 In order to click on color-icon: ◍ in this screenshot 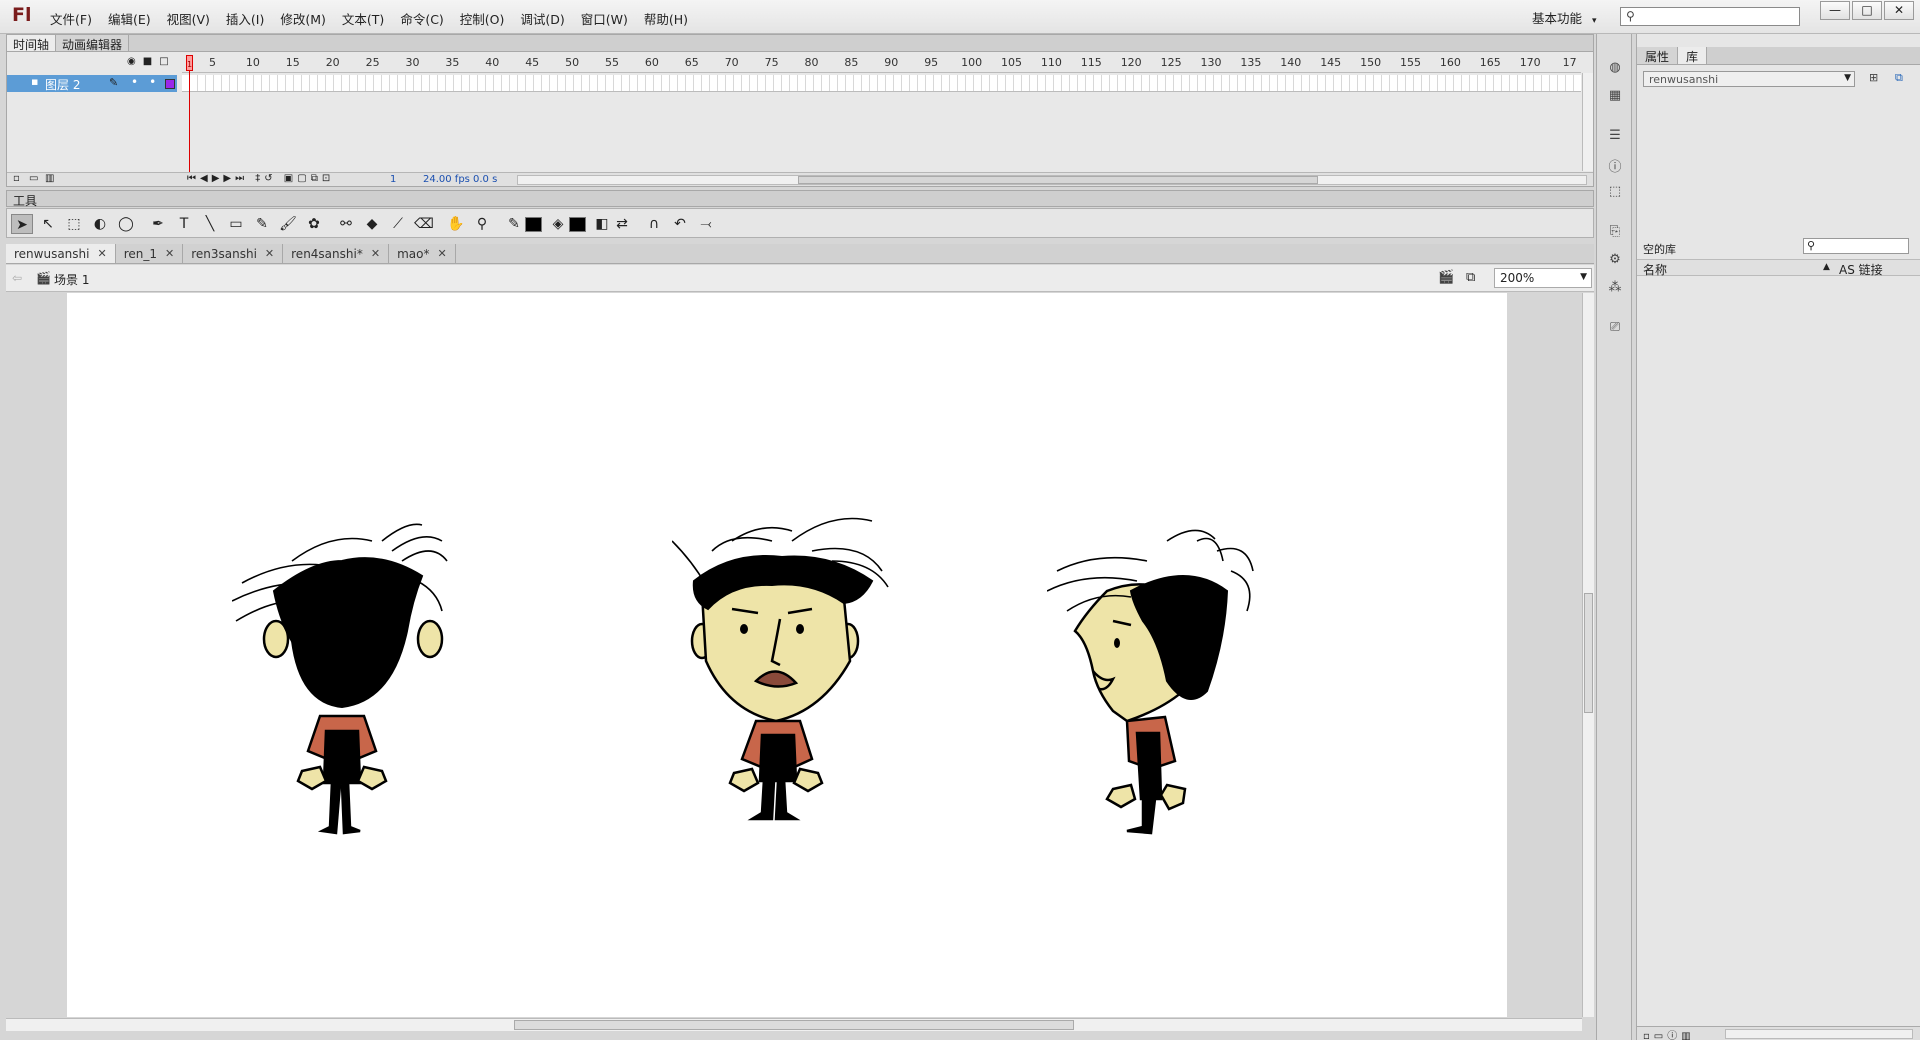, I will do `click(1615, 69)`.